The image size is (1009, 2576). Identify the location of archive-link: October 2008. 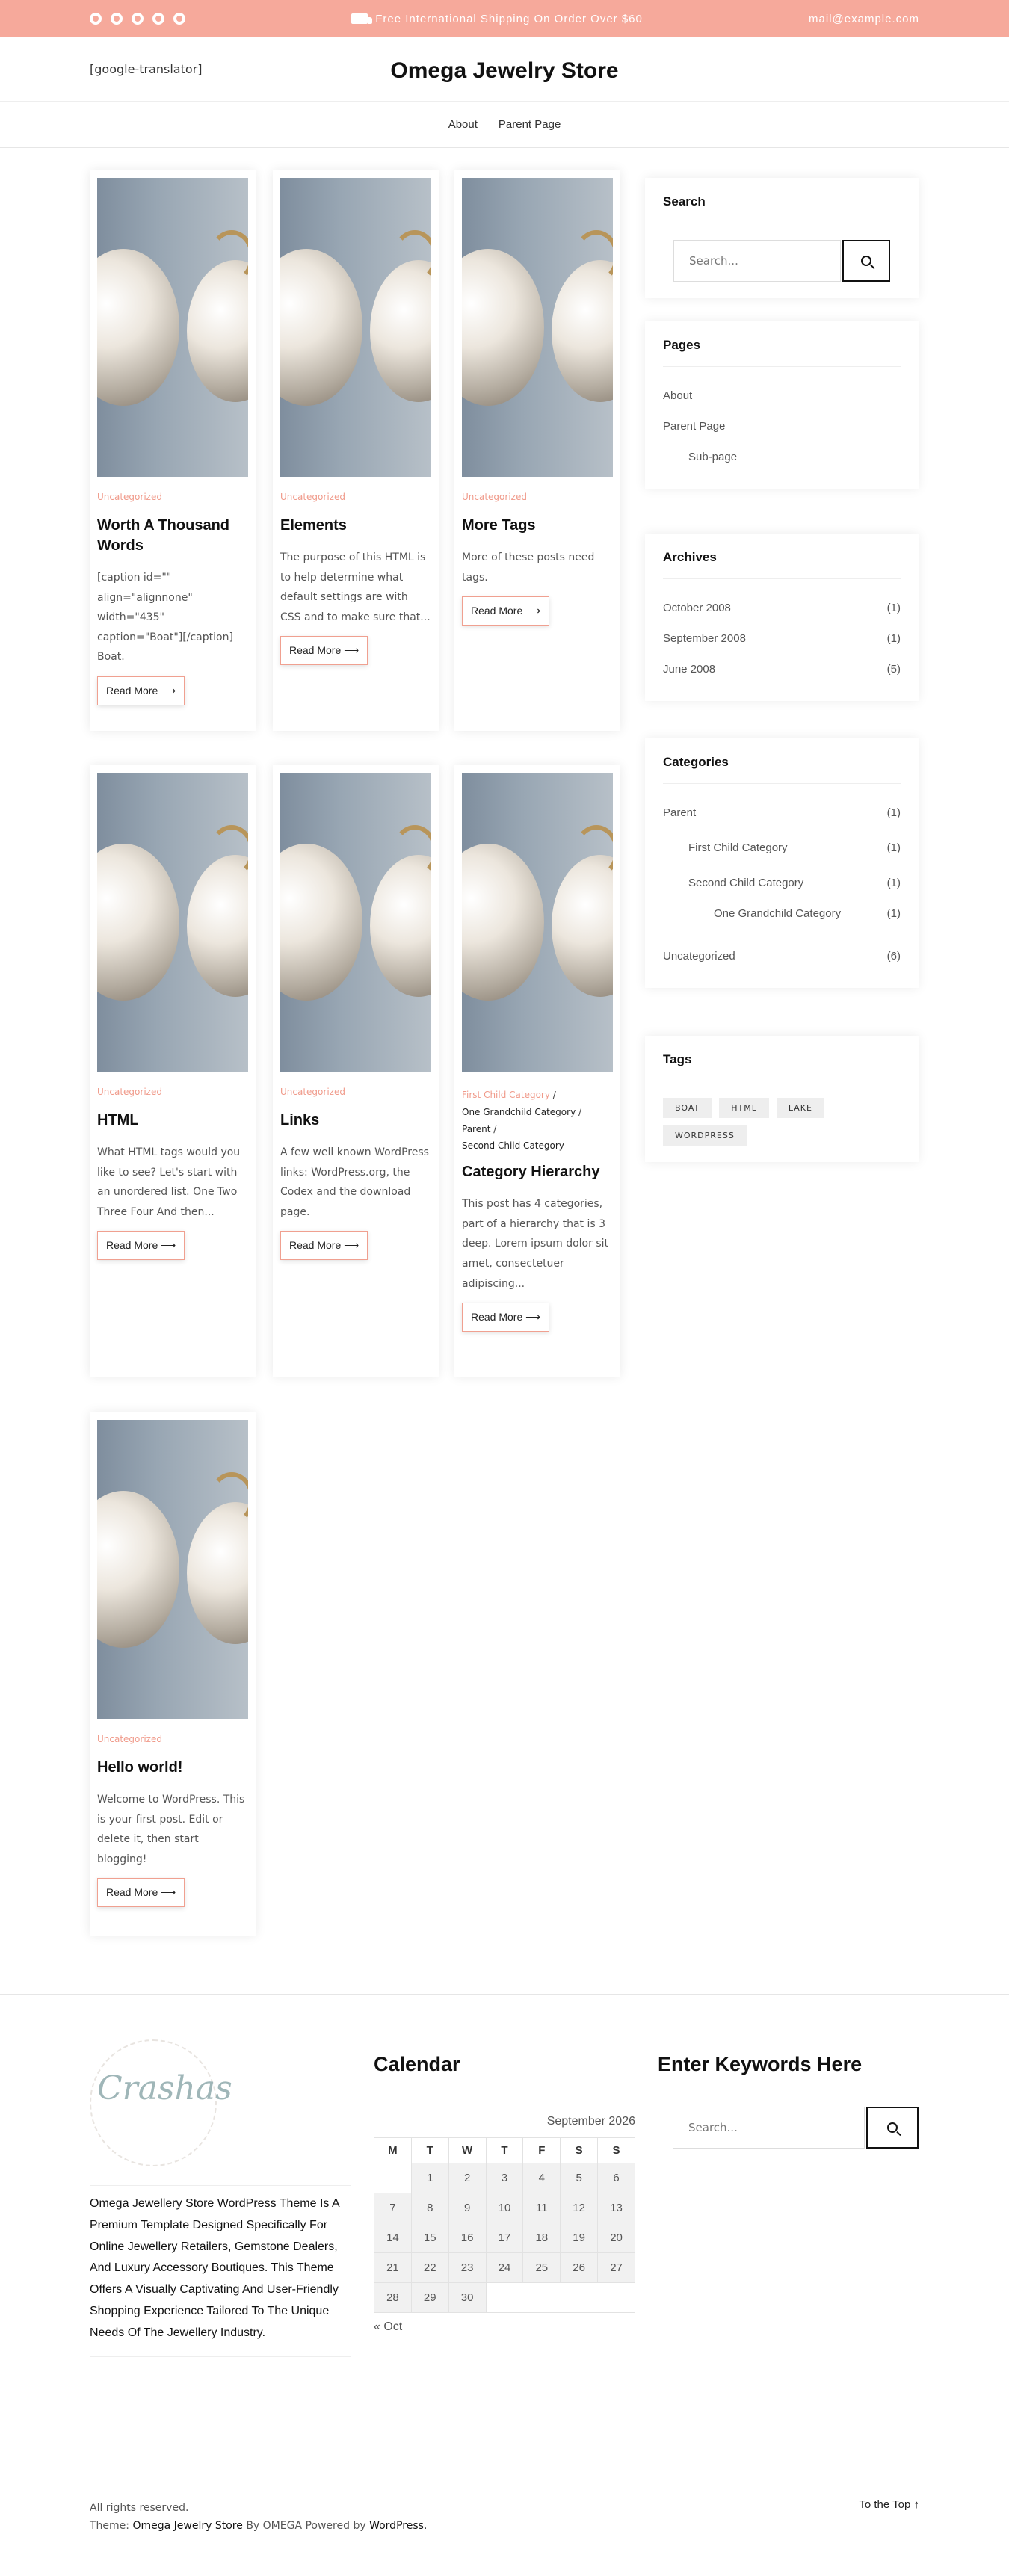
(697, 608).